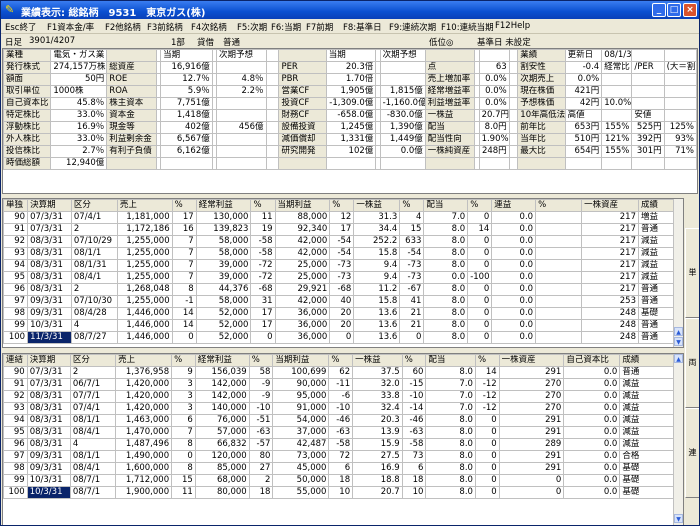  Describe the element at coordinates (690, 10) in the screenshot. I see `close-button: ×` at that location.